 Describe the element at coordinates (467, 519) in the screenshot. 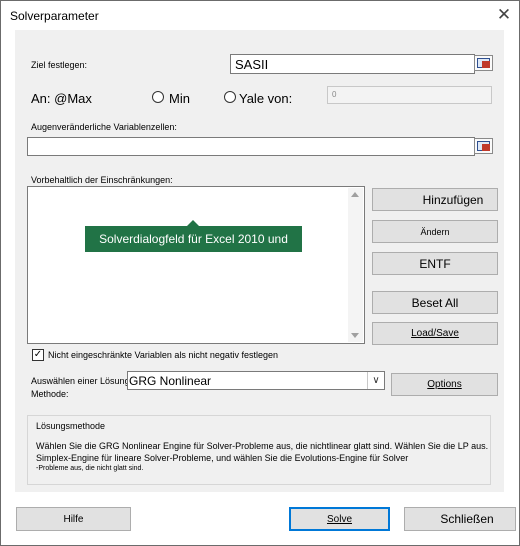

I see `close-button-label: Schließen` at that location.